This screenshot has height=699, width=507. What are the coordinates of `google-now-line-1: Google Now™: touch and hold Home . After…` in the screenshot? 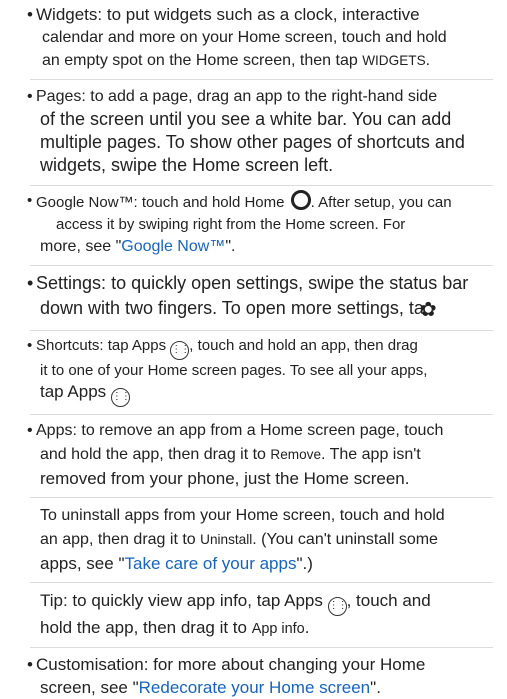 It's located at (264, 202).